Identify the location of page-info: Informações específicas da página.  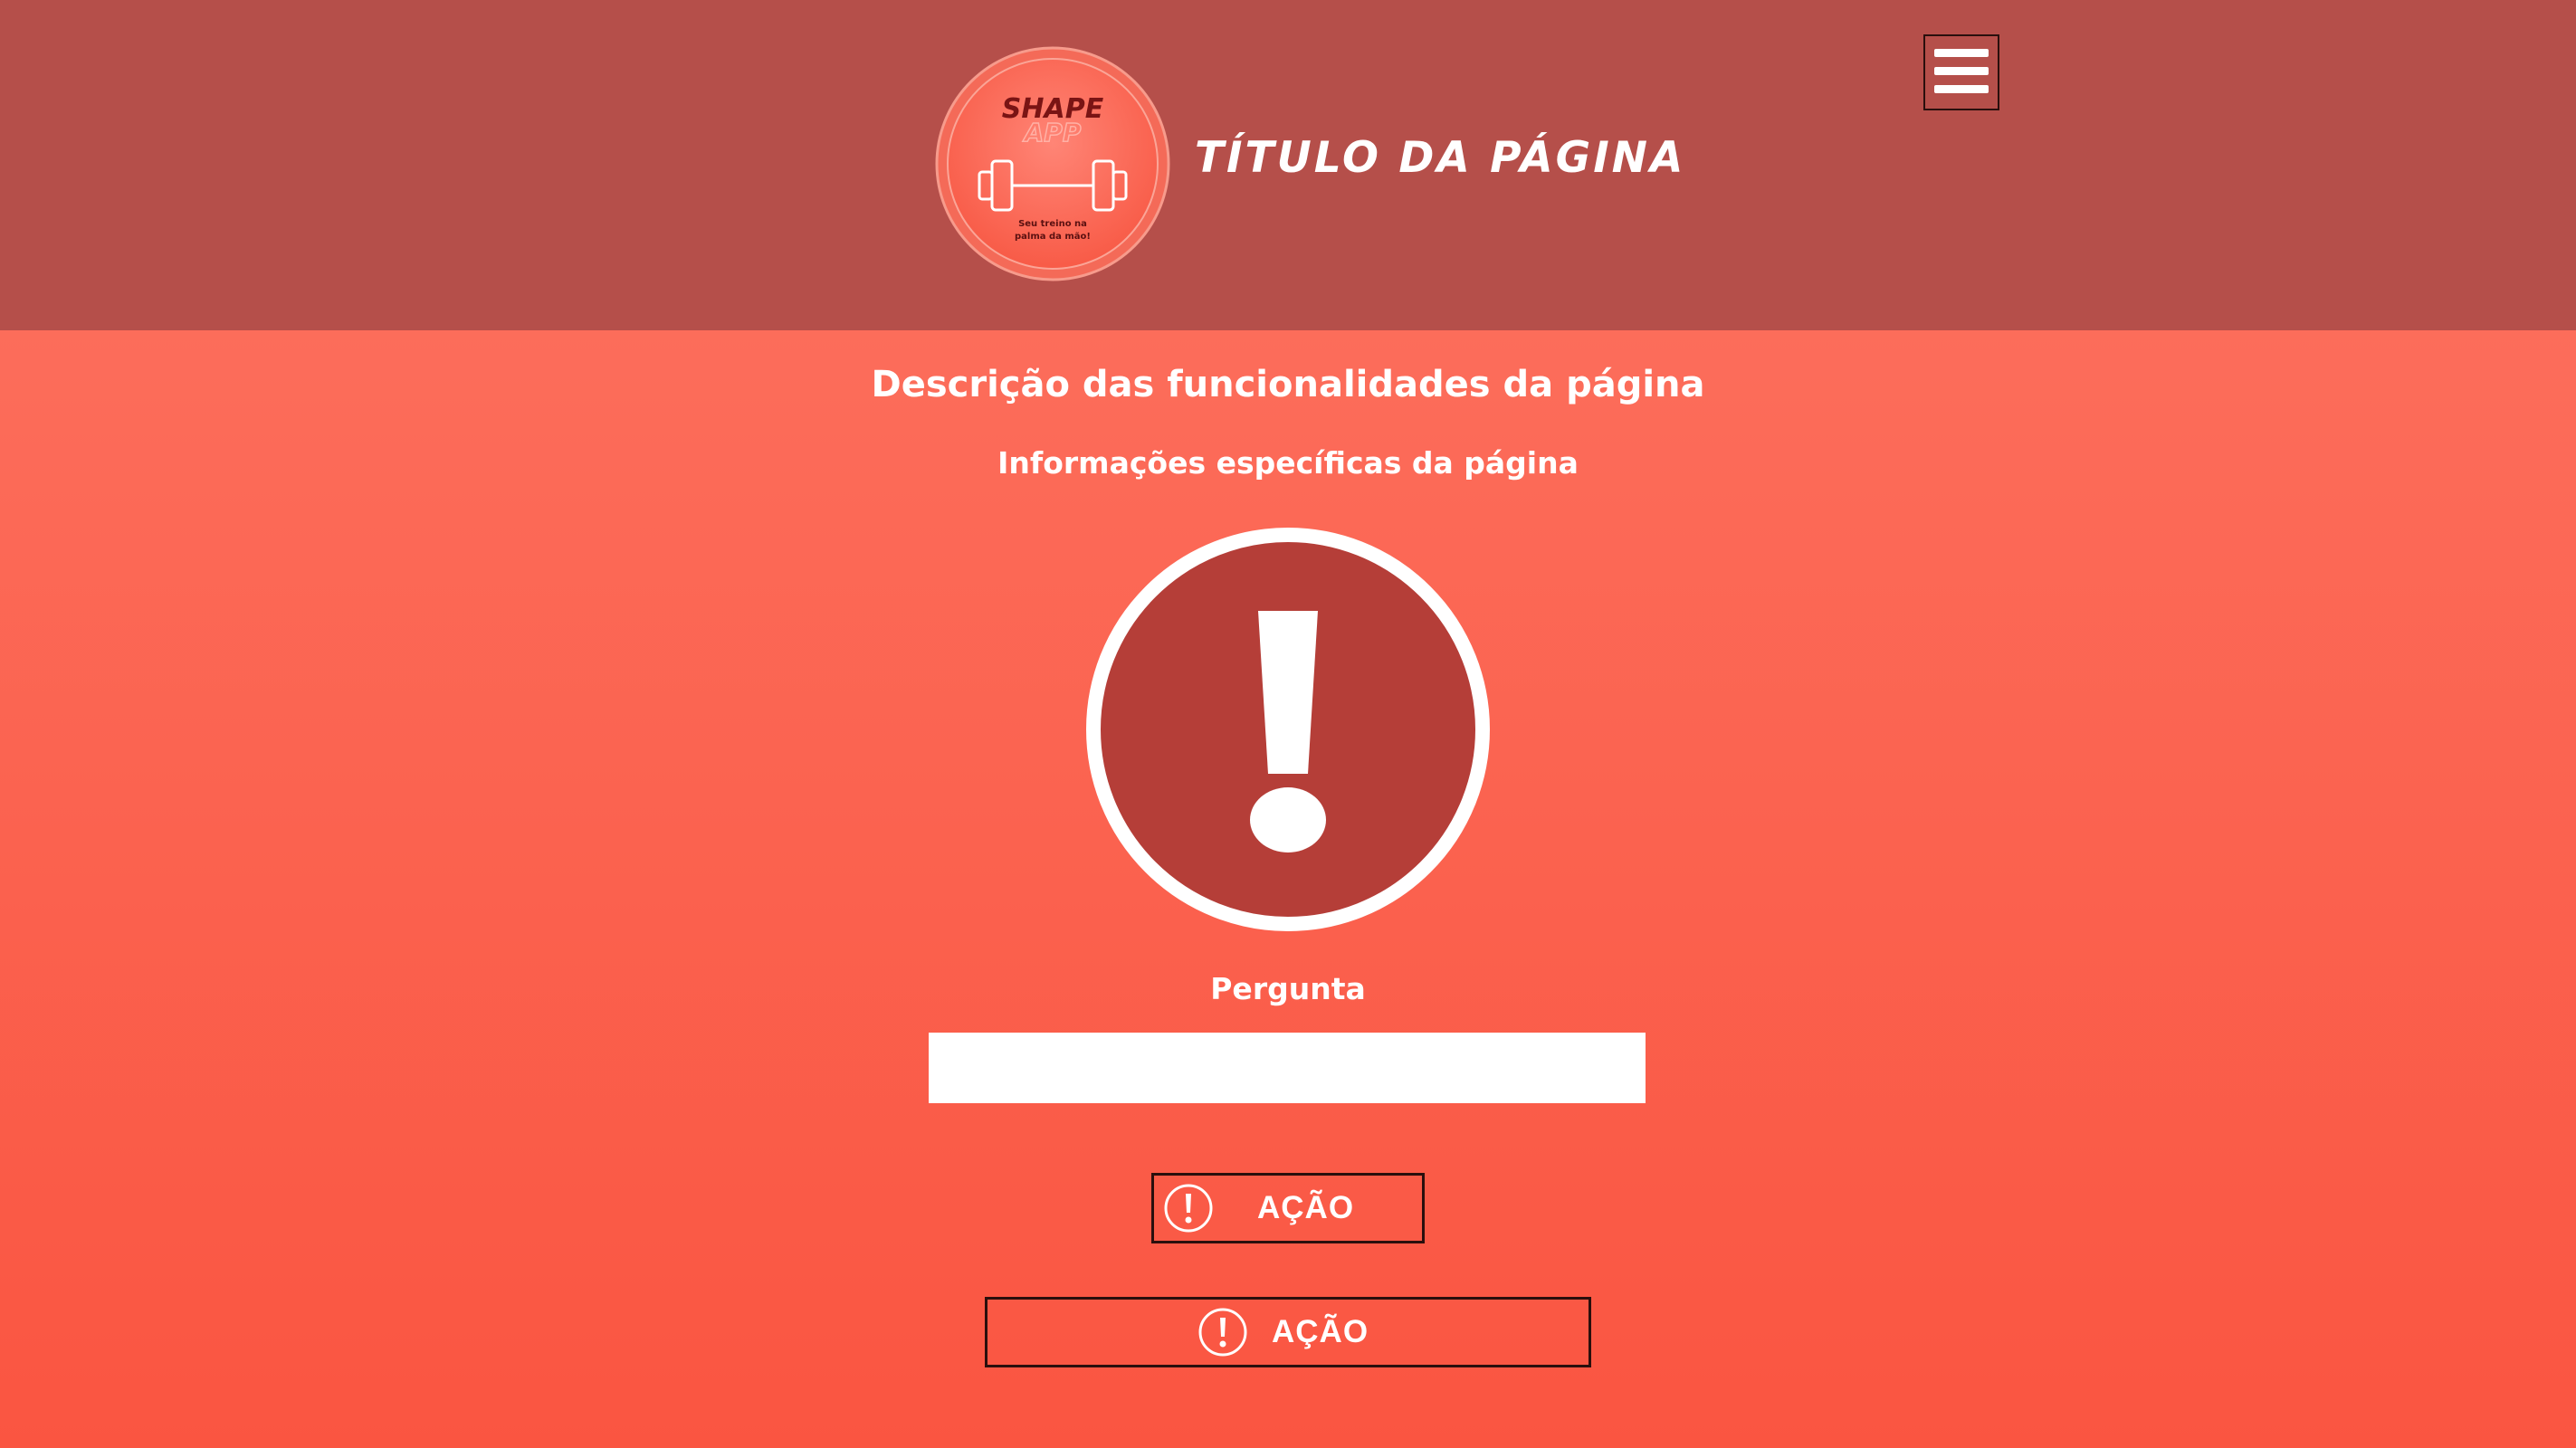
(1288, 463).